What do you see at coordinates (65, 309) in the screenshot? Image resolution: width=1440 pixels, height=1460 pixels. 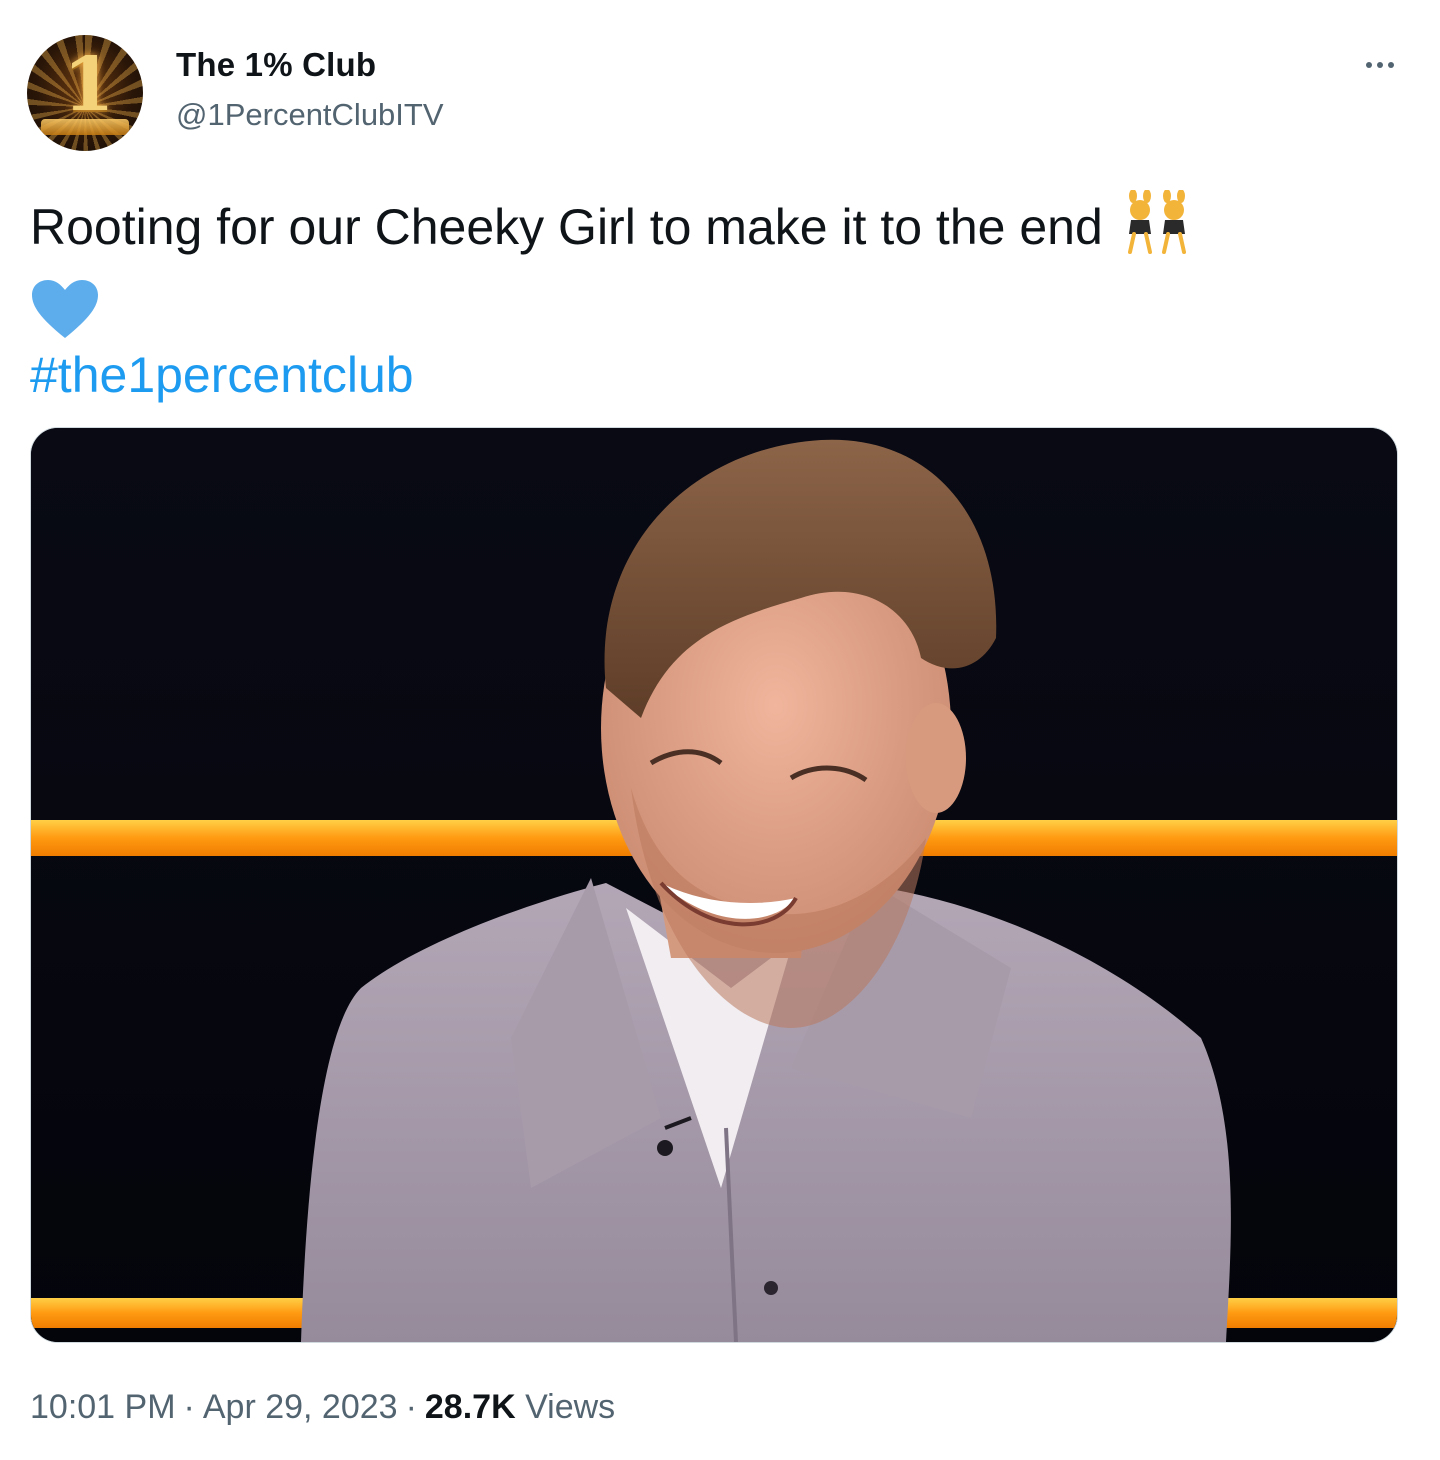 I see `blue-heart-icon` at bounding box center [65, 309].